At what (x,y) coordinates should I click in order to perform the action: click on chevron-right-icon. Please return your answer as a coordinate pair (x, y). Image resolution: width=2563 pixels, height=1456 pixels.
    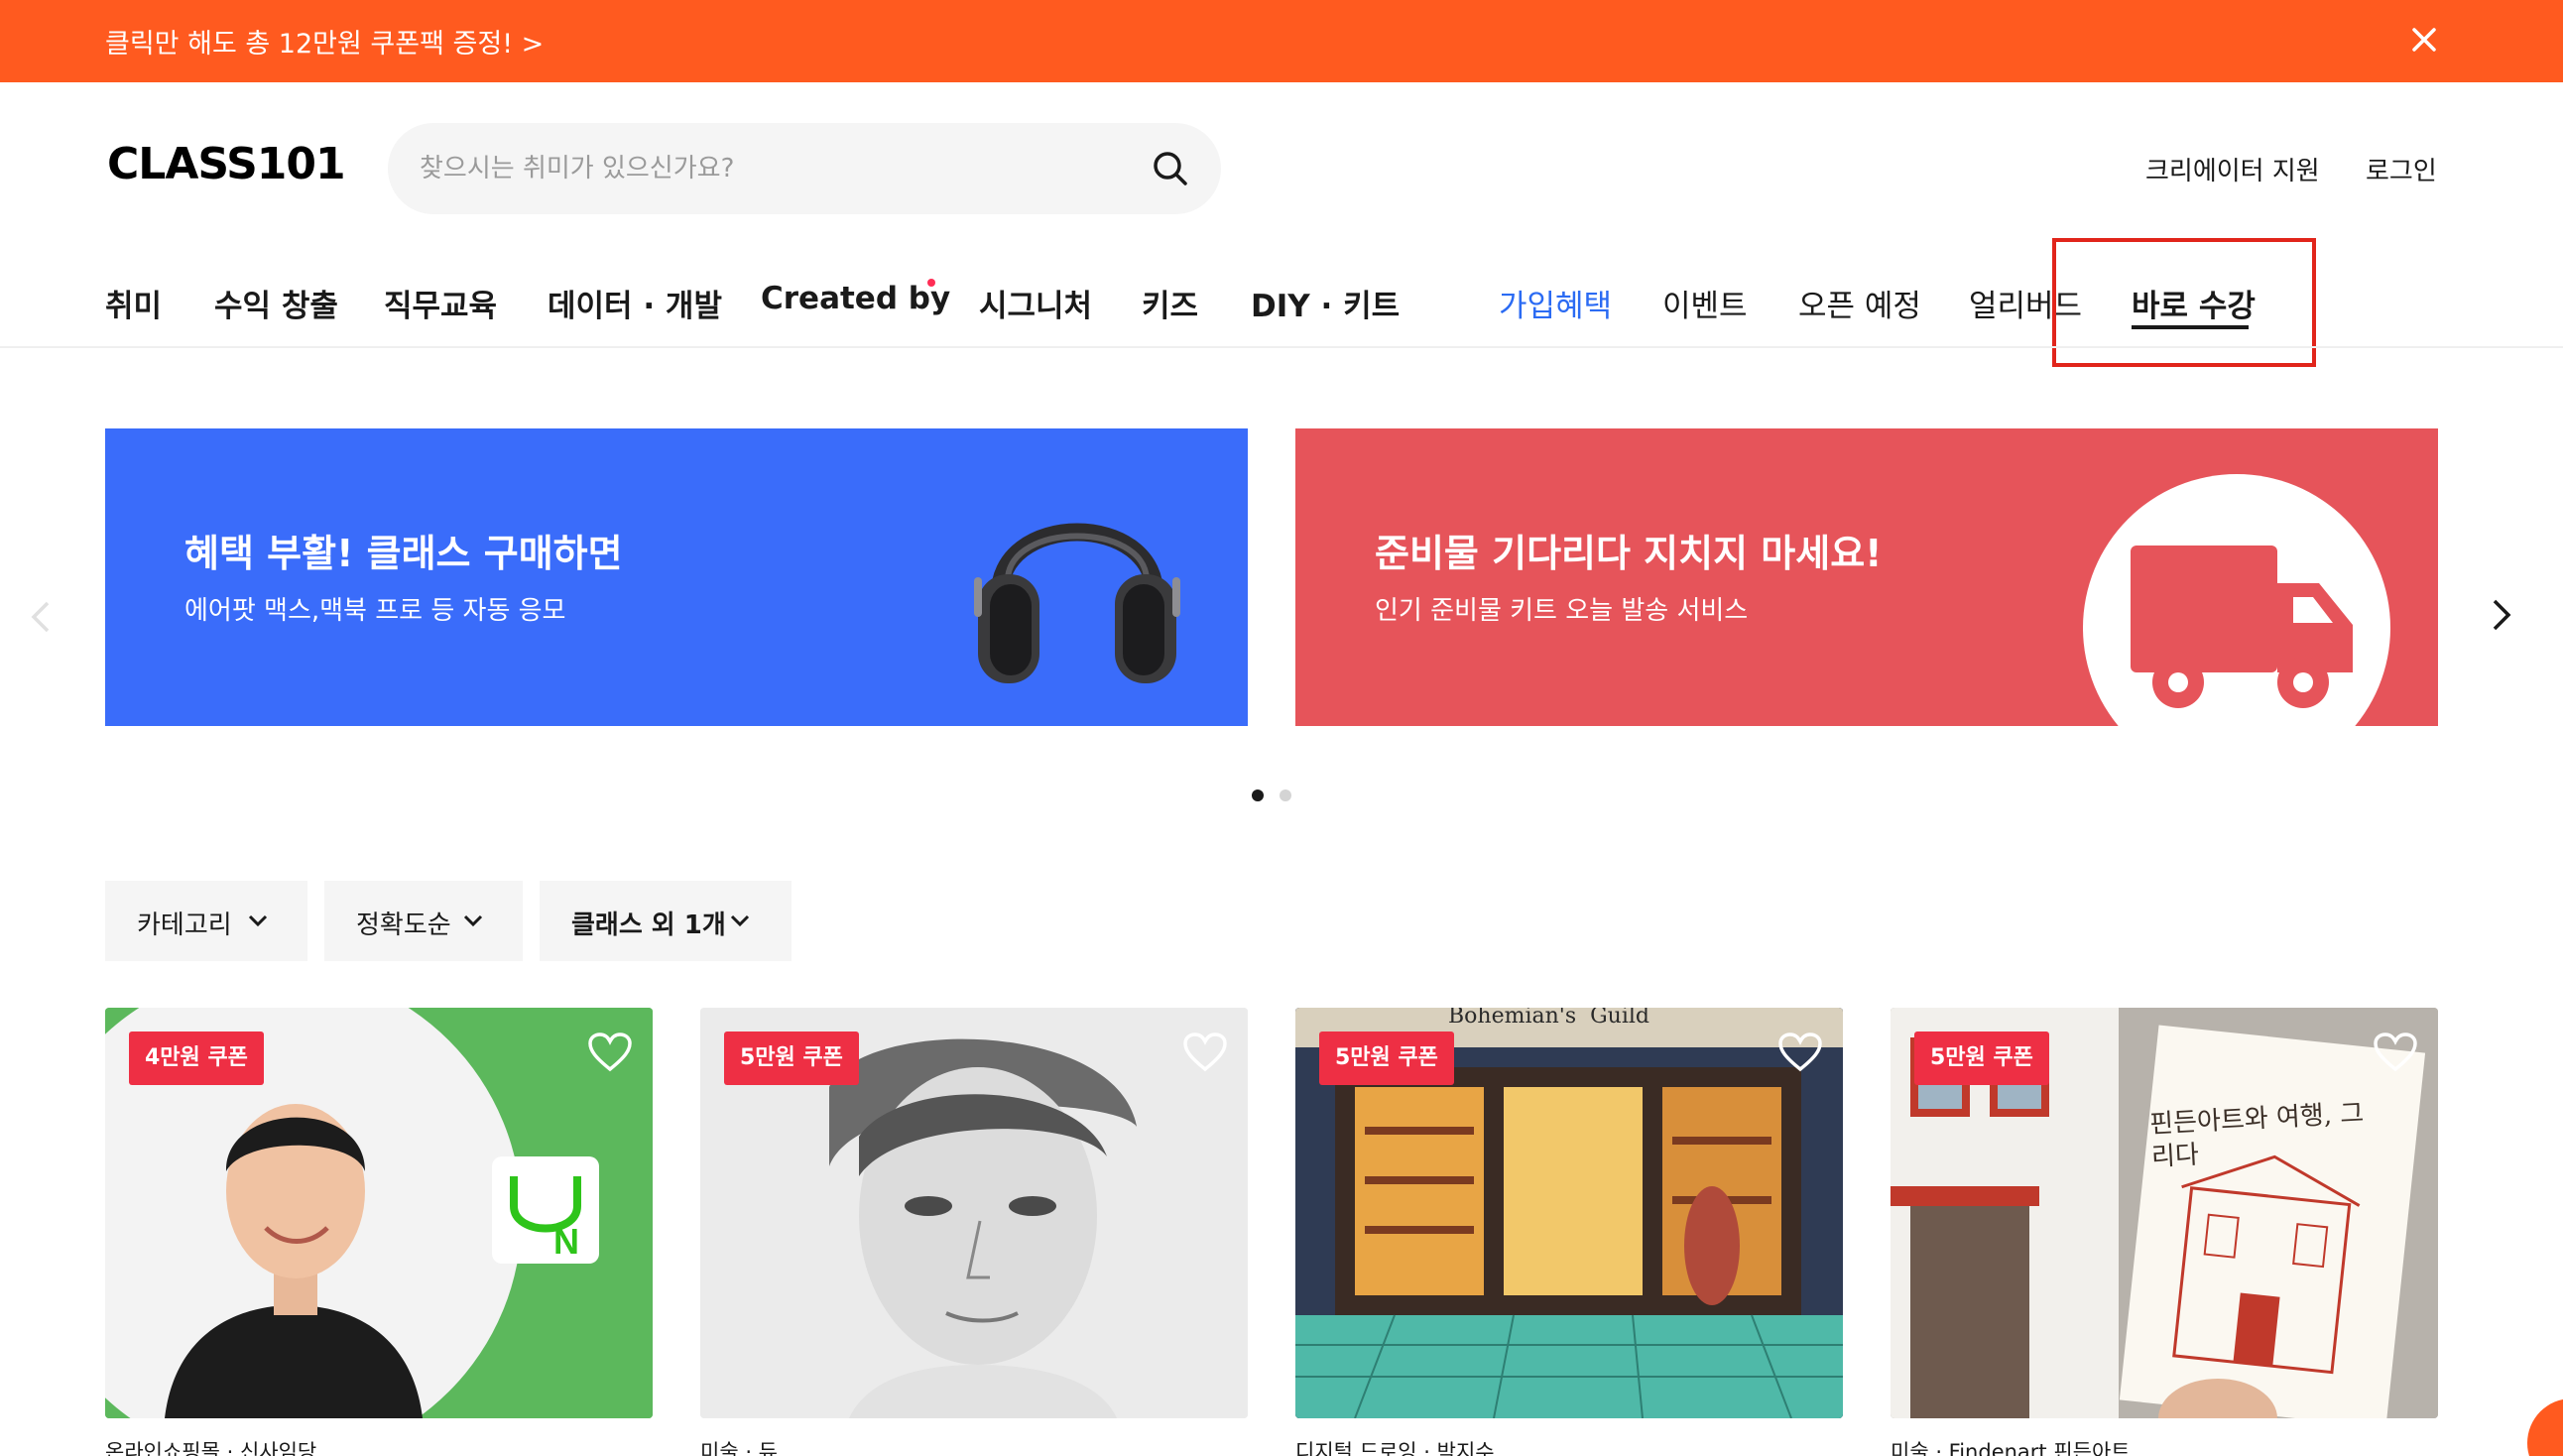
    Looking at the image, I should click on (2501, 615).